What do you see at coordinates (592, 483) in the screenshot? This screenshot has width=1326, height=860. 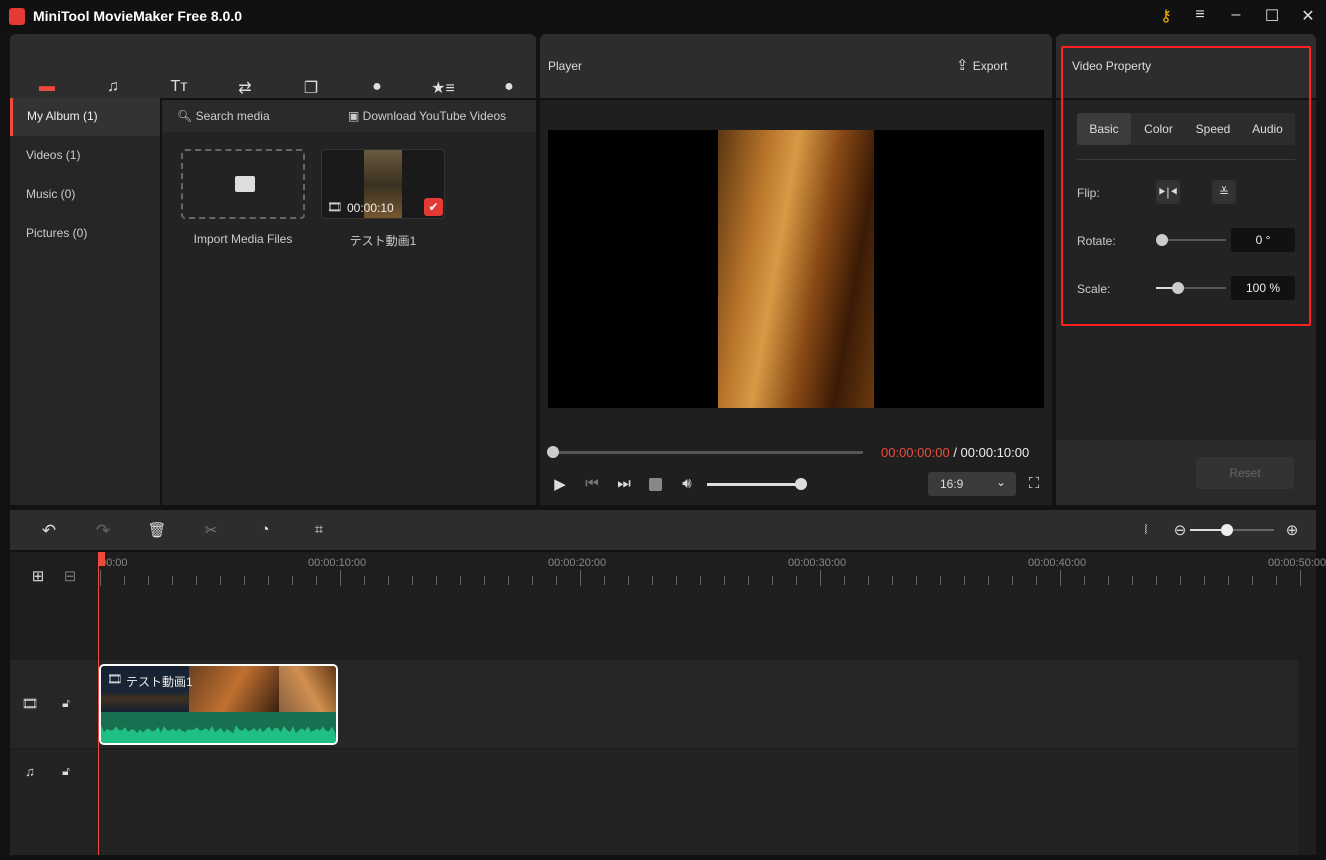 I see `previous-frame-icon: ⏮` at bounding box center [592, 483].